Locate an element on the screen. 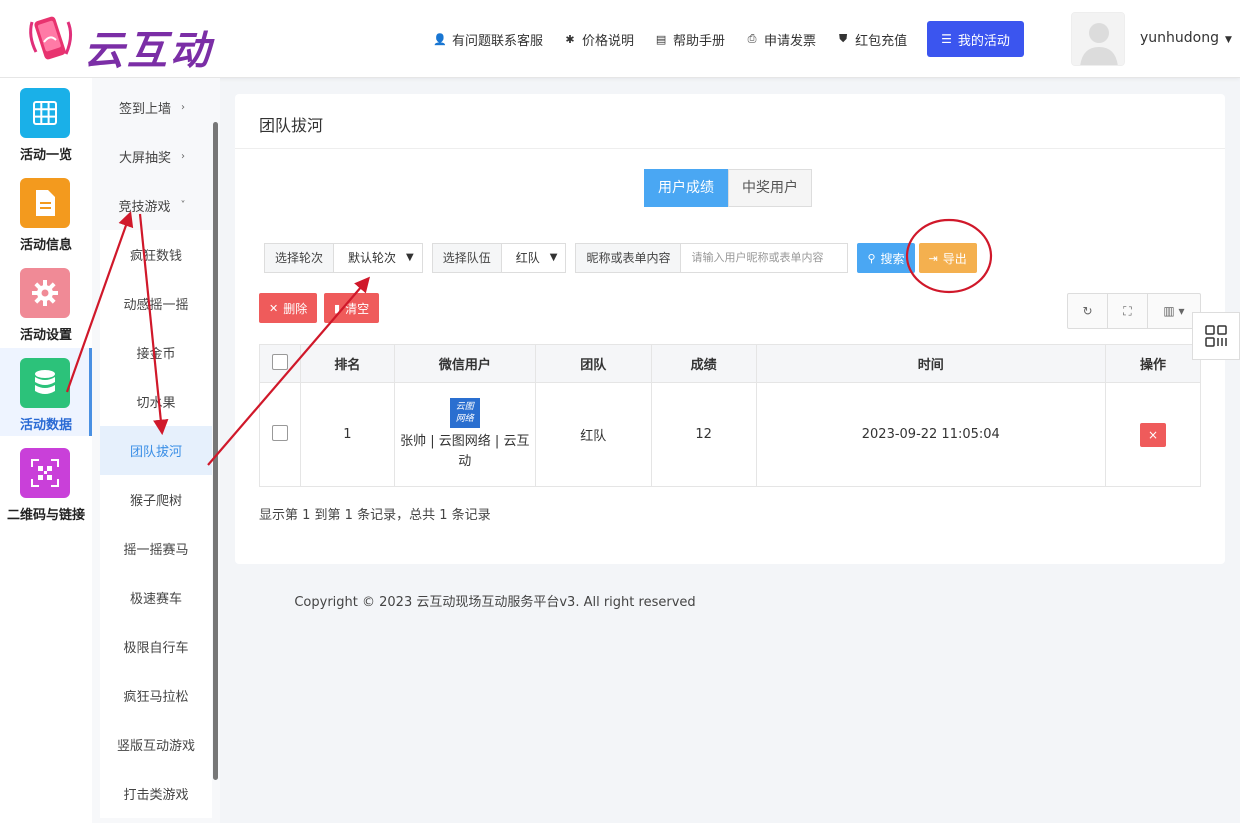  submenu-item-shake: 动感摇一摇 is located at coordinates (156, 303).